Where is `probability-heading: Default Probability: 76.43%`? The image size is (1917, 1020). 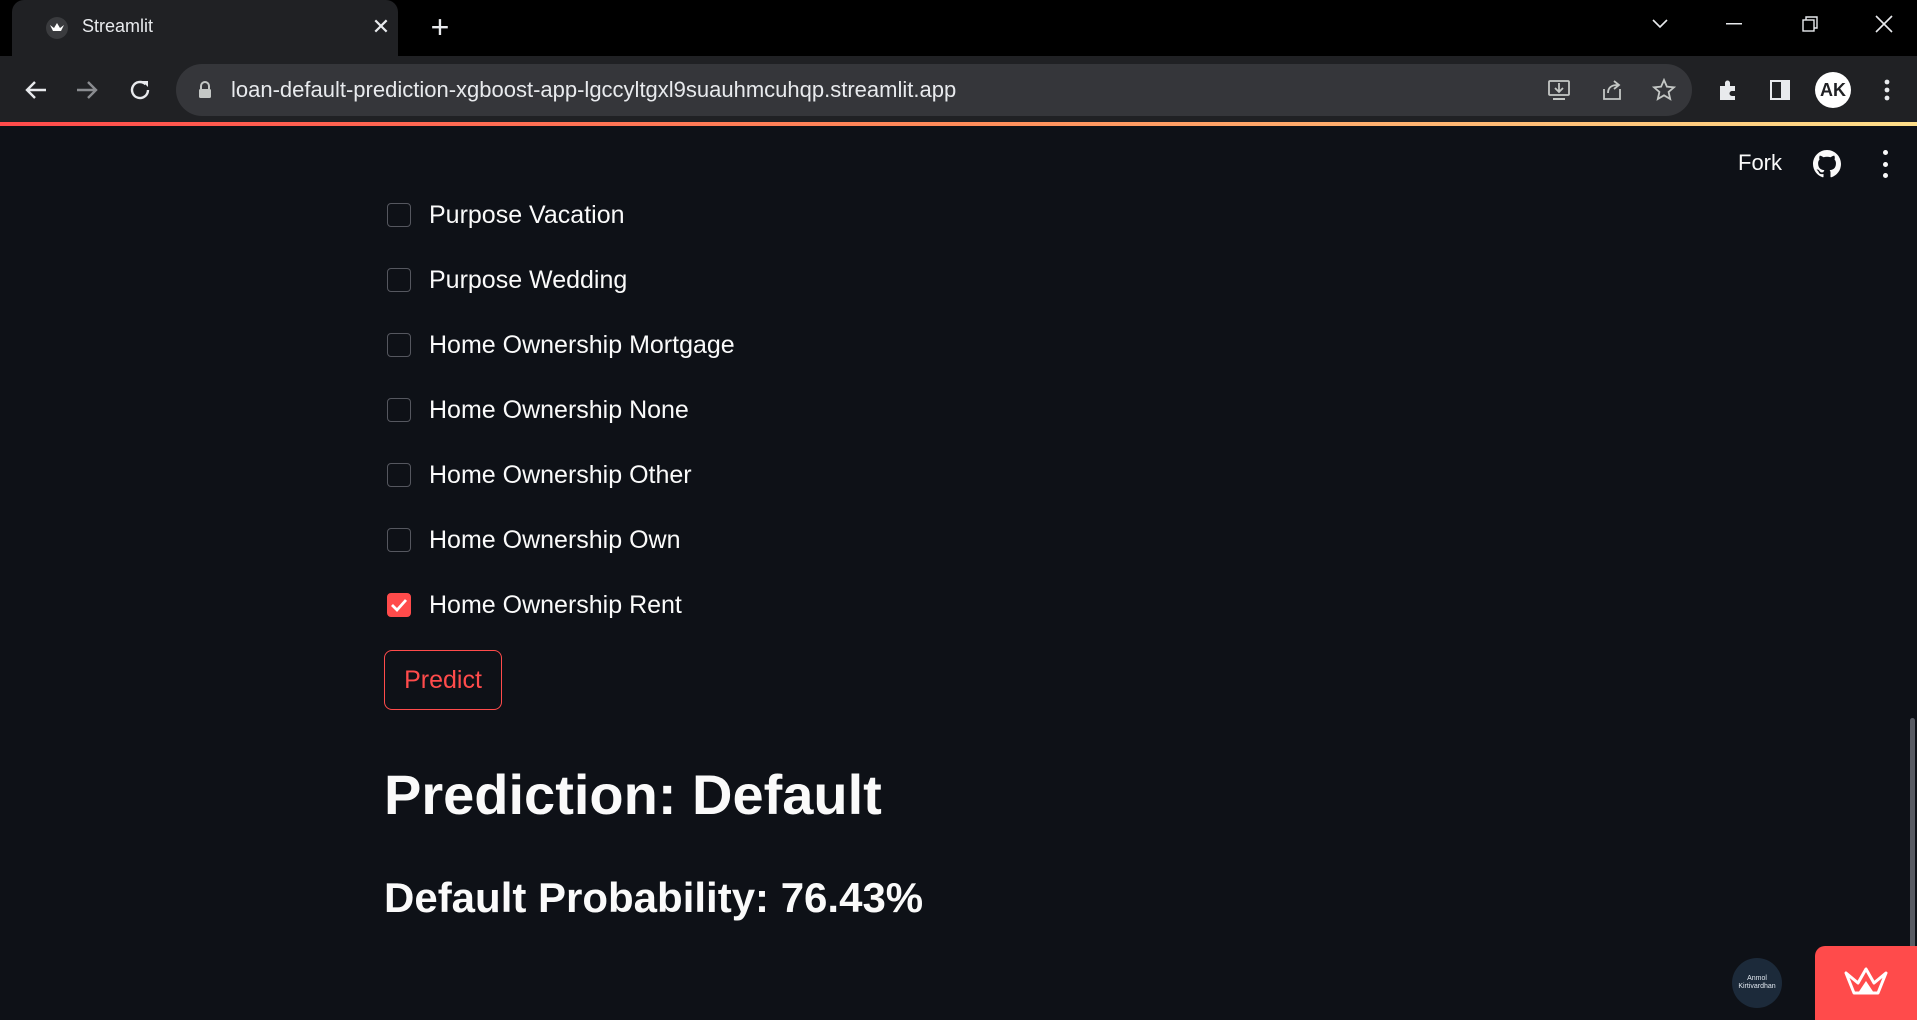 probability-heading: Default Probability: 76.43% is located at coordinates (654, 897).